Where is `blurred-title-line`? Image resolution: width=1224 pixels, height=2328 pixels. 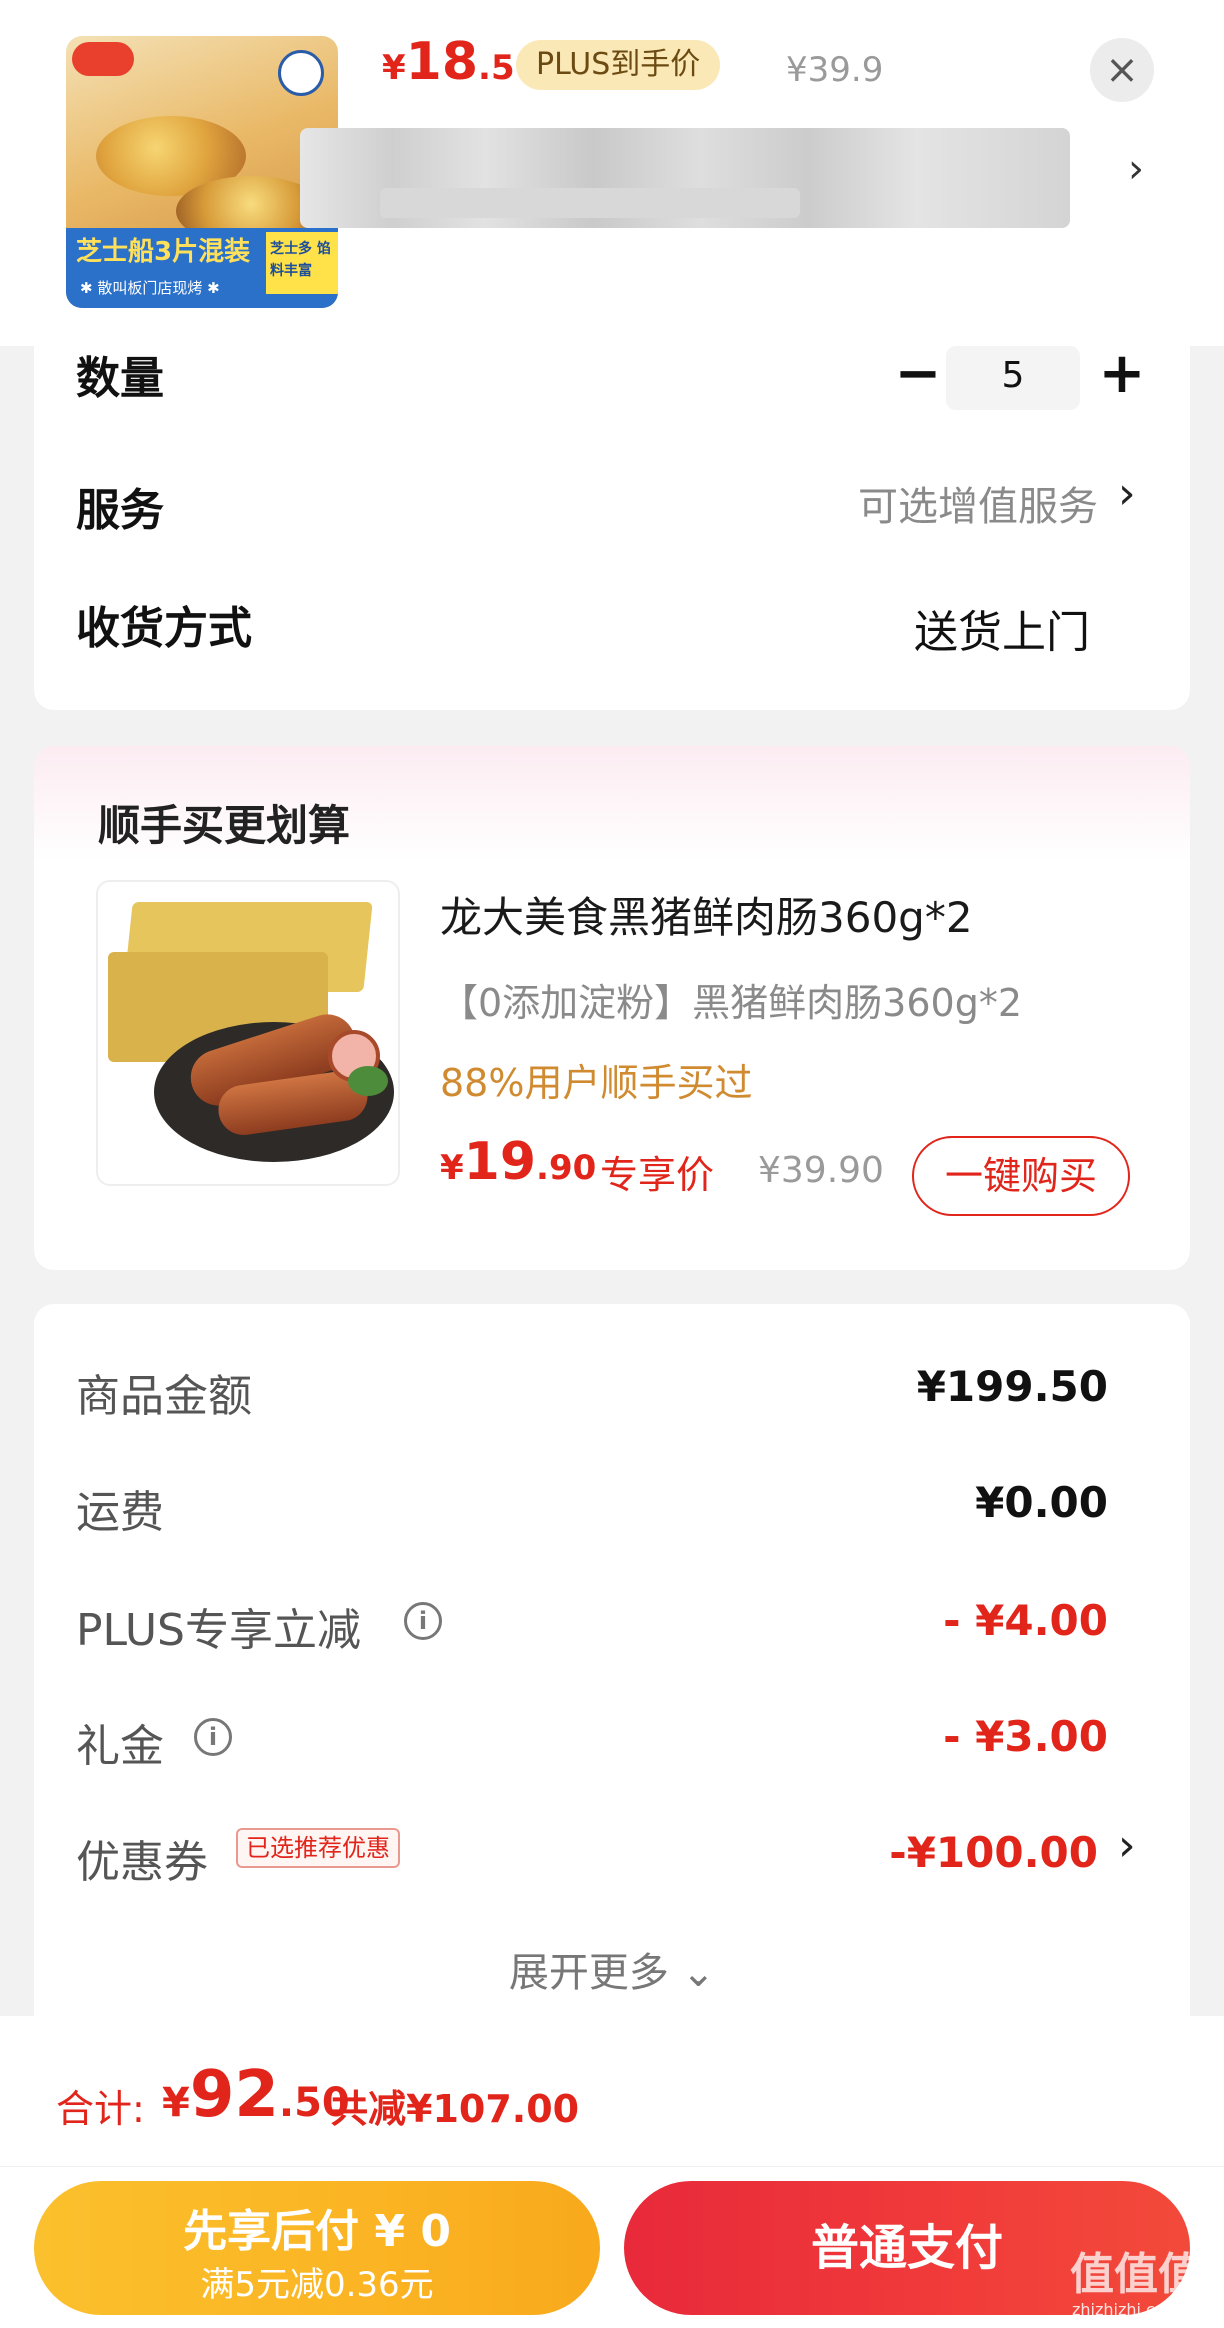
blurred-title-line is located at coordinates (590, 203).